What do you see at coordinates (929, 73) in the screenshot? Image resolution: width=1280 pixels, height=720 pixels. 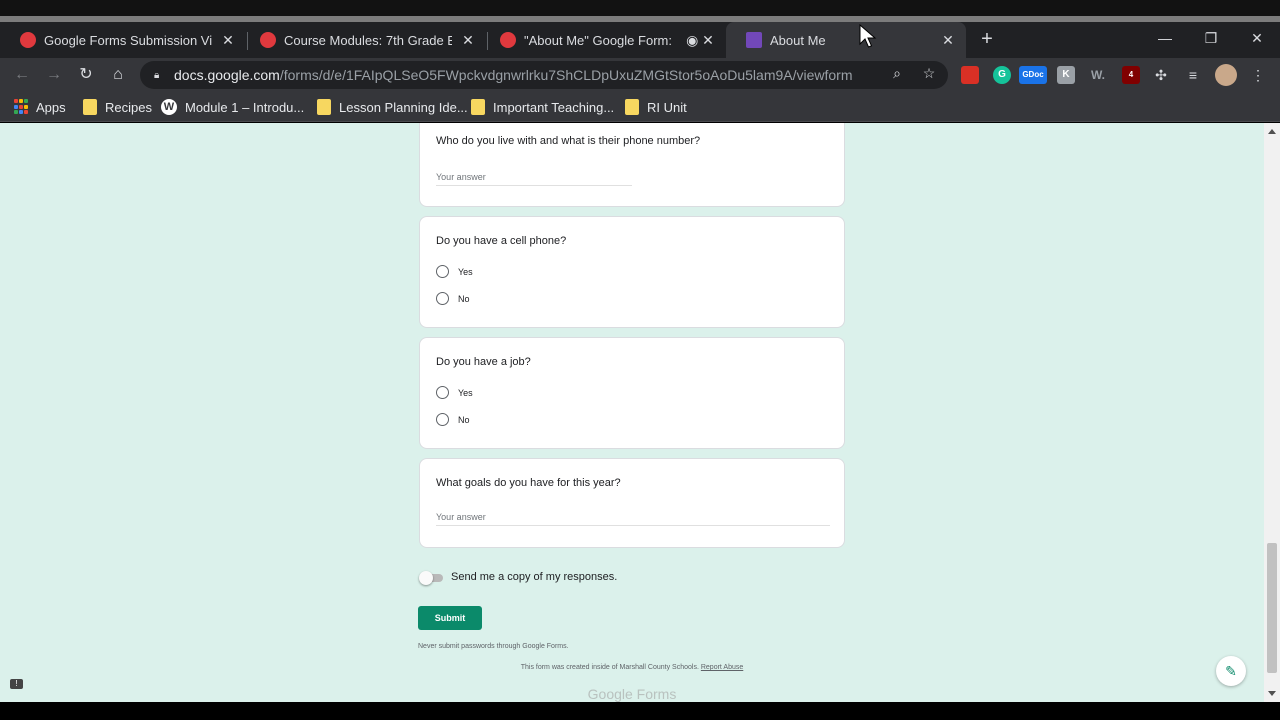 I see `bookmark-star-icon: ☆` at bounding box center [929, 73].